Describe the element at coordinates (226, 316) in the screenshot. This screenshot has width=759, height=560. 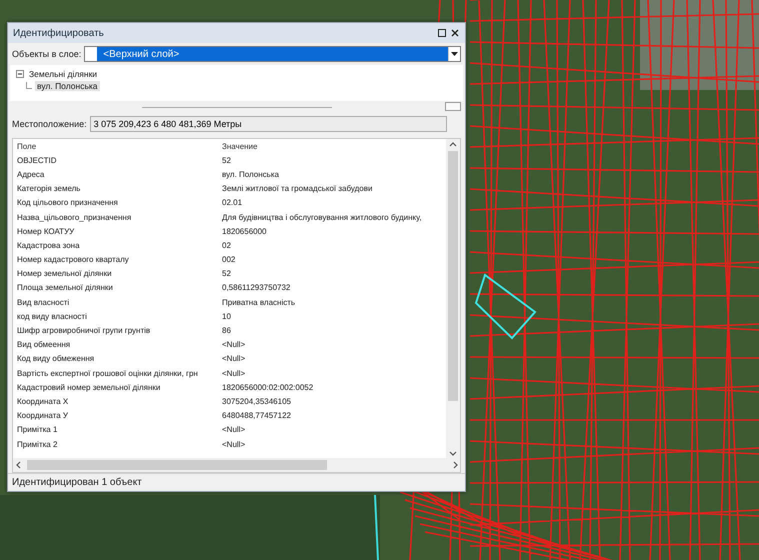
I see `field-value-cell-text: 10` at that location.